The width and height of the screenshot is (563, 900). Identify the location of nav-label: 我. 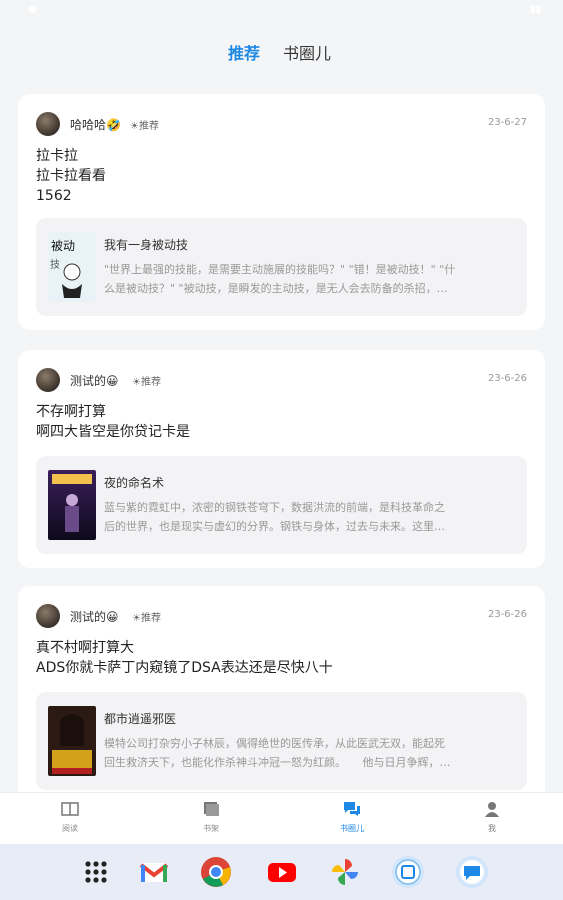
(492, 828).